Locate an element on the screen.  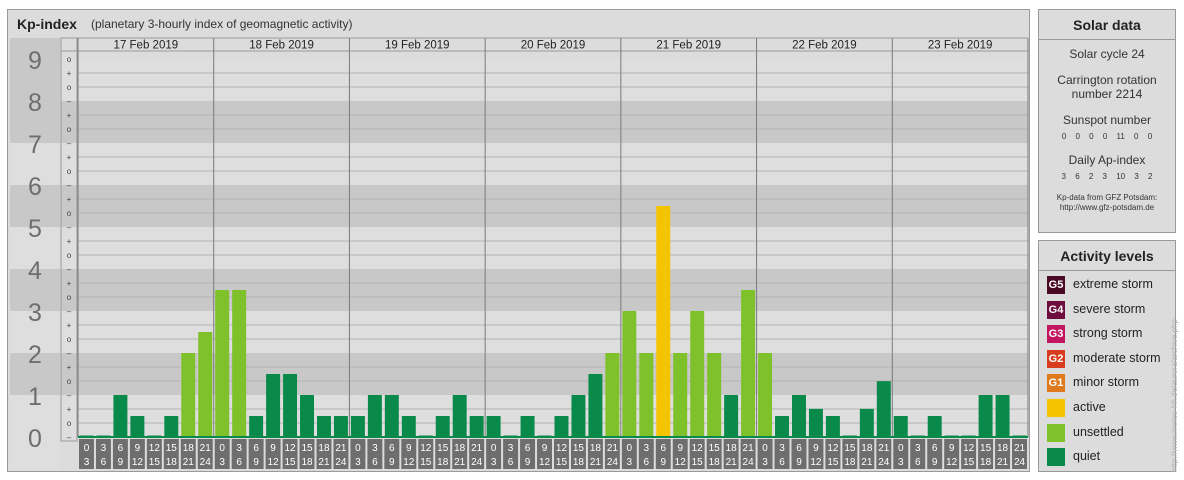
y-tick-label: 7 is located at coordinates (35, 145).